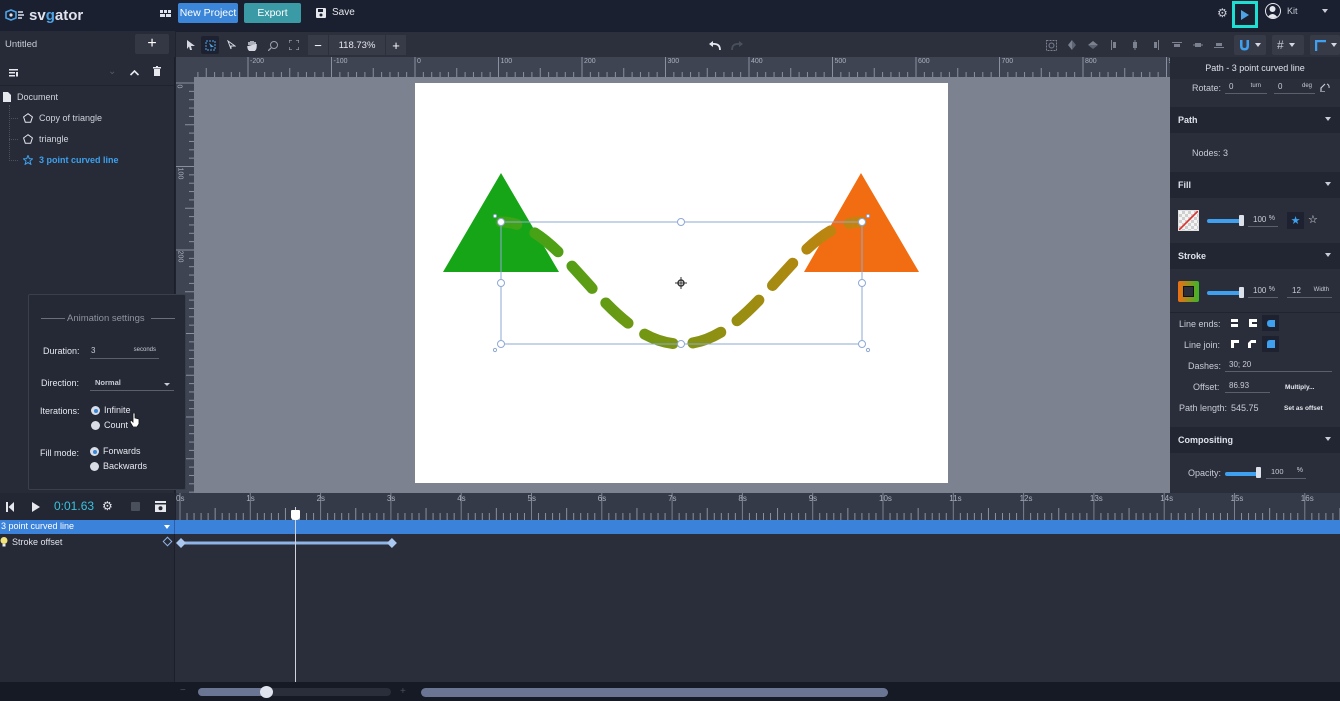 This screenshot has width=1340, height=701. Describe the element at coordinates (403, 691) in the screenshot. I see `timeline-zoom-in-icon: +` at that location.